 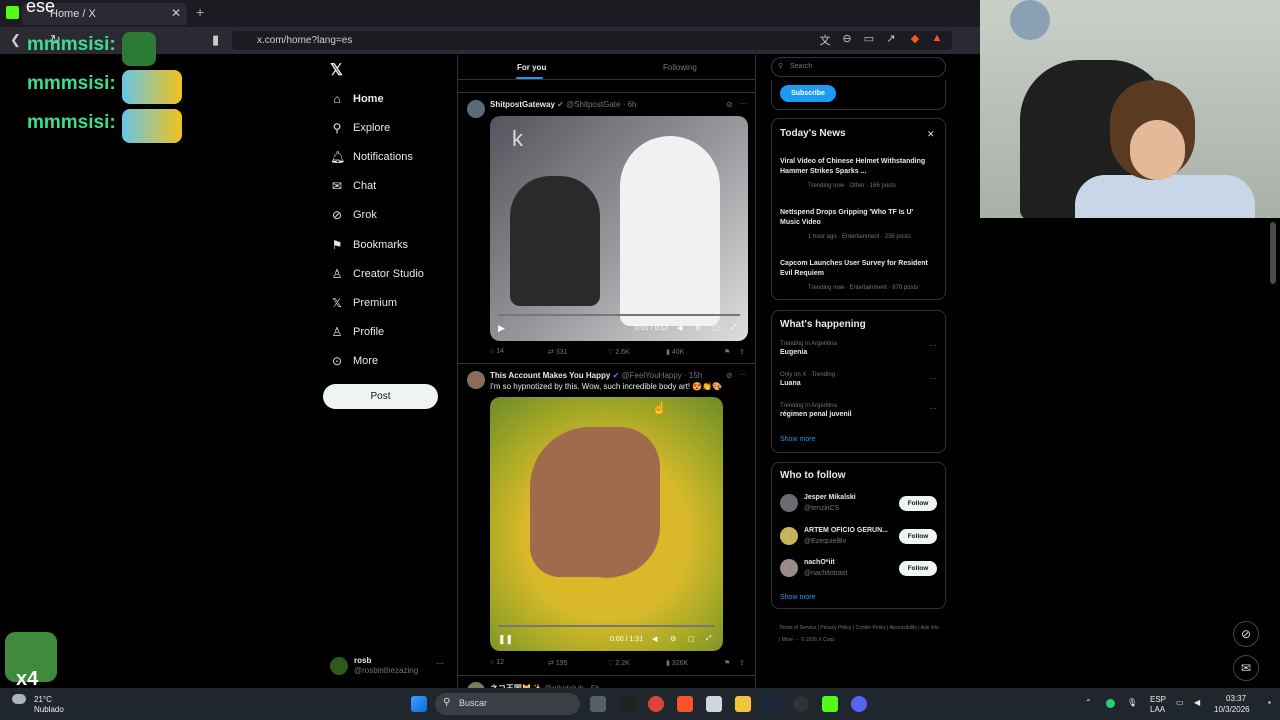 What do you see at coordinates (1180, 702) in the screenshot?
I see `network-icon: ▭` at bounding box center [1180, 702].